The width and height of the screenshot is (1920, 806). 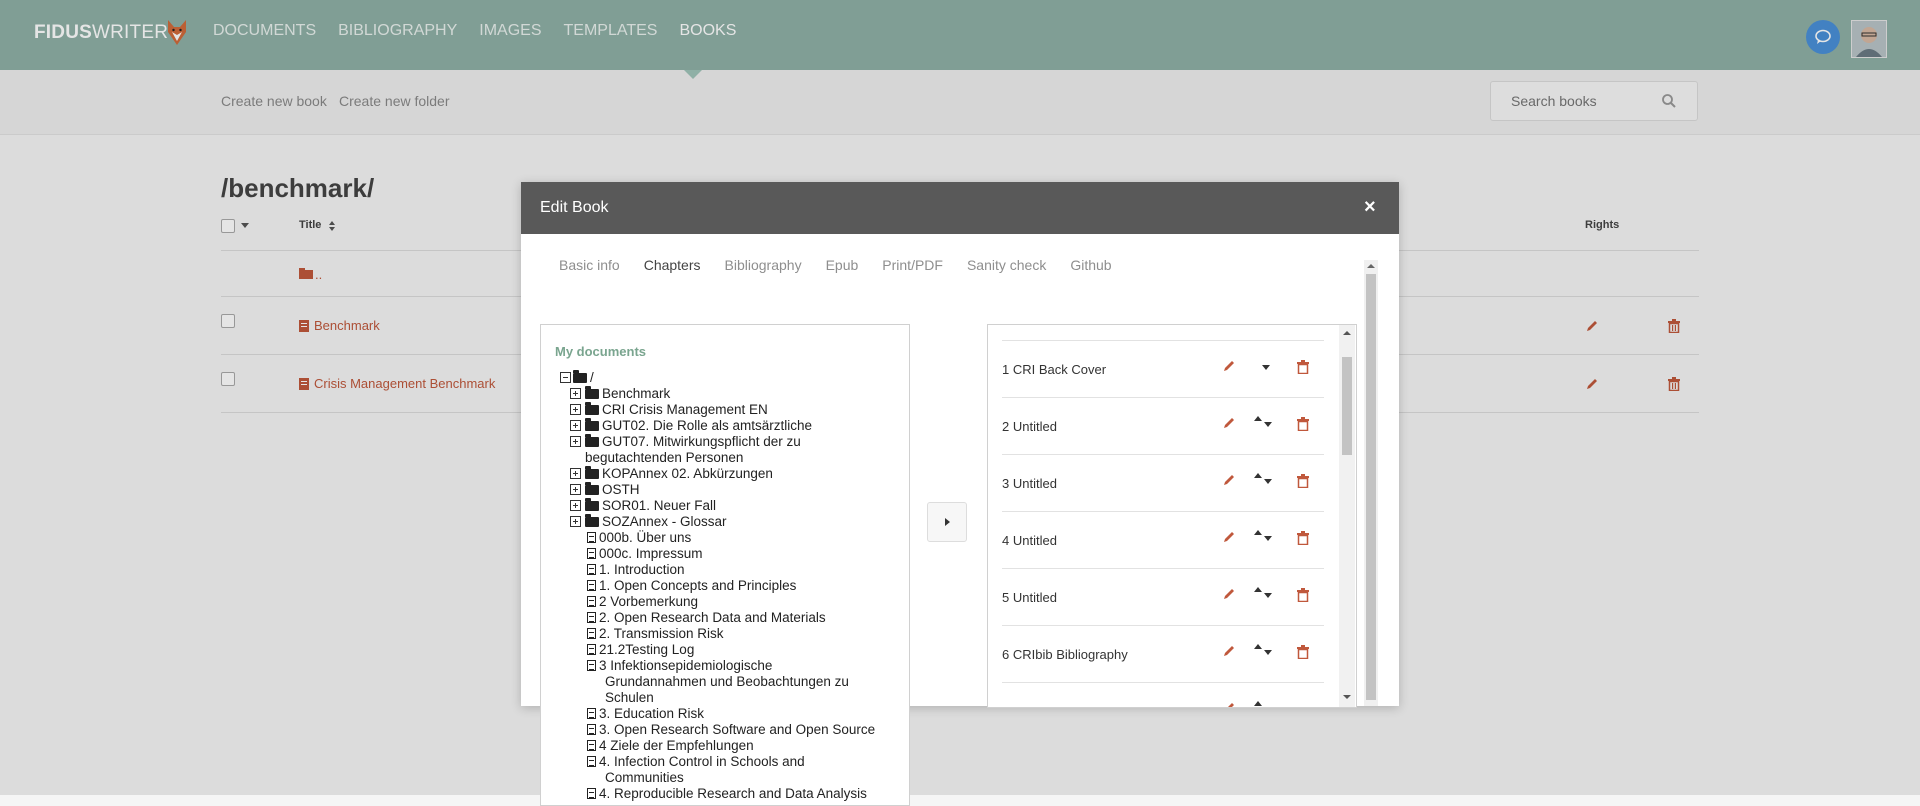 What do you see at coordinates (707, 426) in the screenshot?
I see `tree-folder: GUT02. Die Rolle als amtsärztliche` at bounding box center [707, 426].